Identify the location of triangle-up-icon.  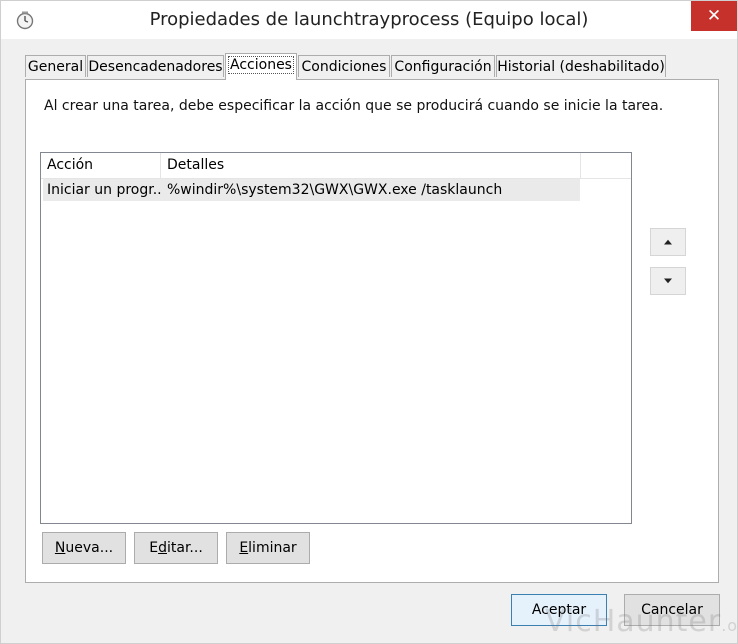
(668, 242).